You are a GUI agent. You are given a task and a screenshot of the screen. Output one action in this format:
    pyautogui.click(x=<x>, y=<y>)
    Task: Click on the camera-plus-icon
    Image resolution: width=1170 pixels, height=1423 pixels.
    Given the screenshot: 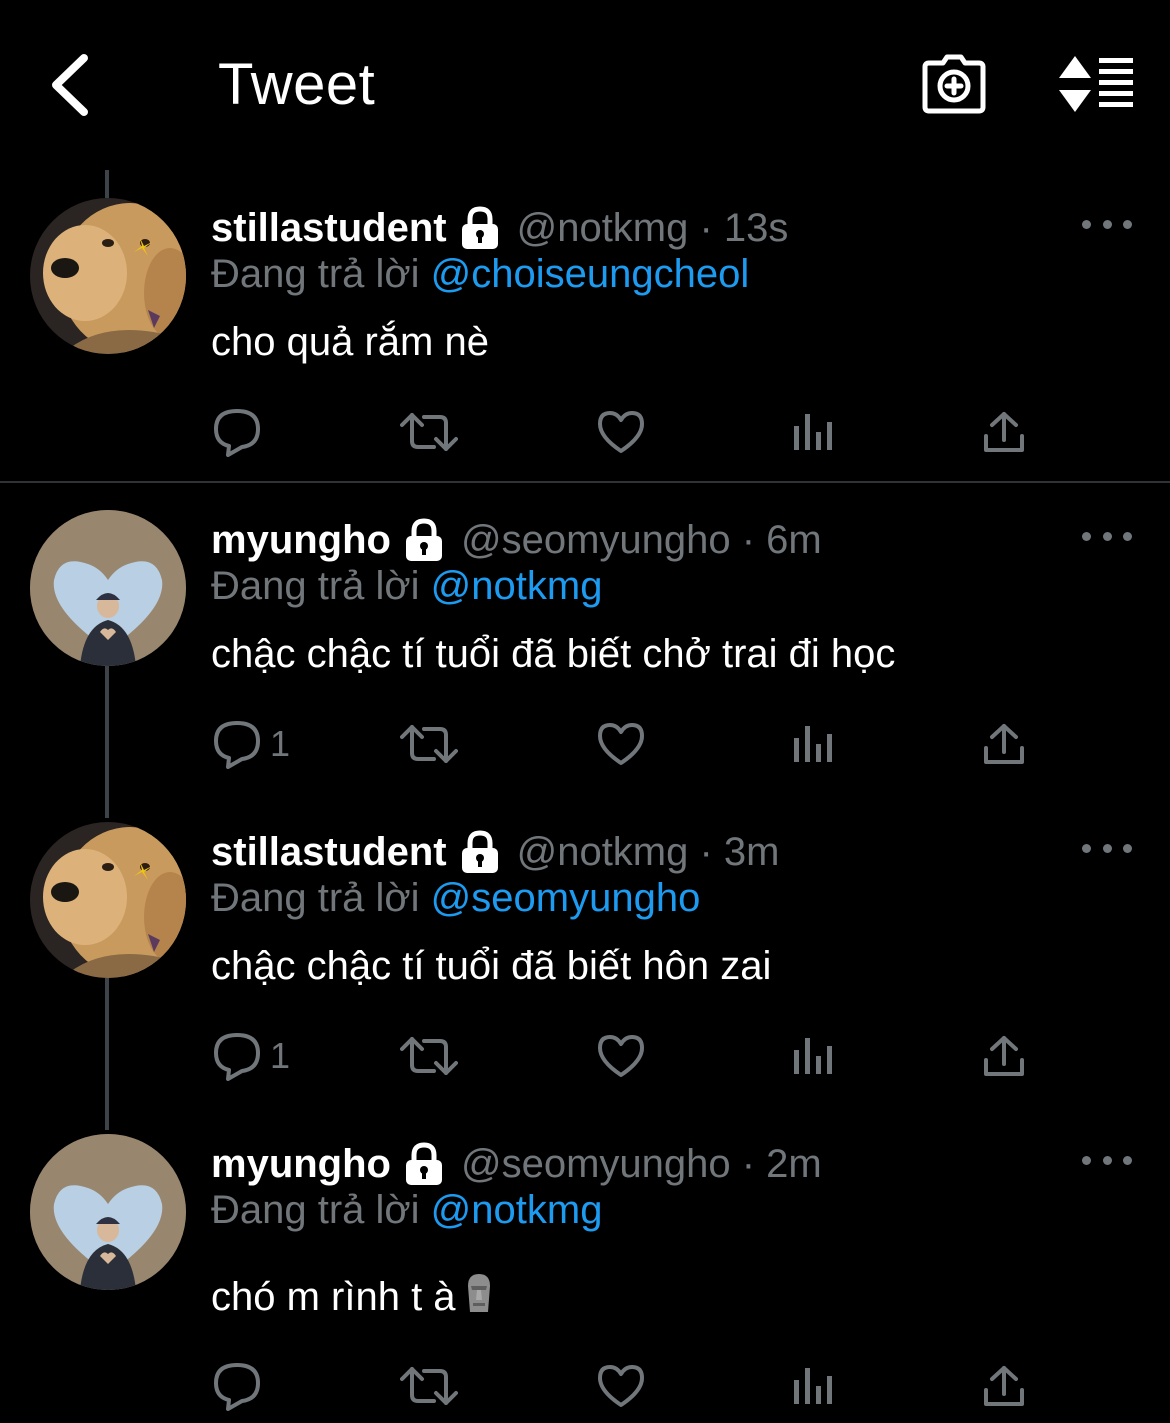 What is the action you would take?
    pyautogui.click(x=954, y=84)
    